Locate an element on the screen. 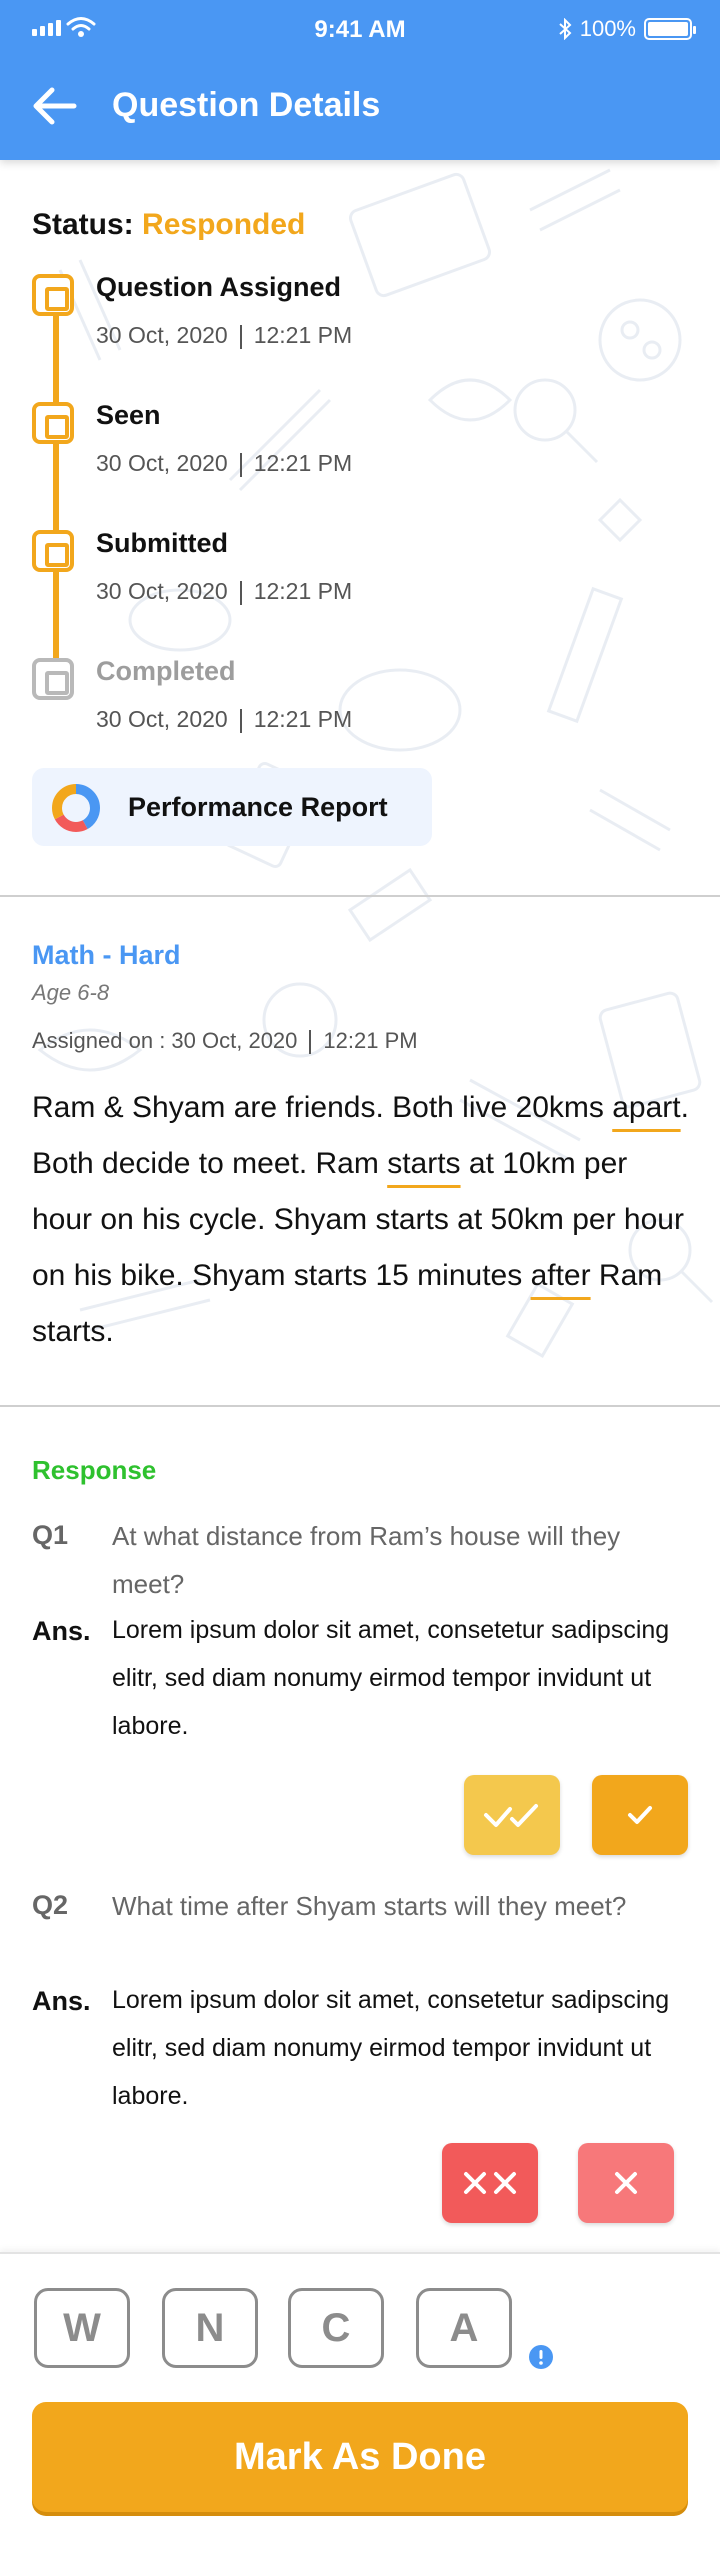 This screenshot has width=720, height=2560. status-value: Responded is located at coordinates (224, 224).